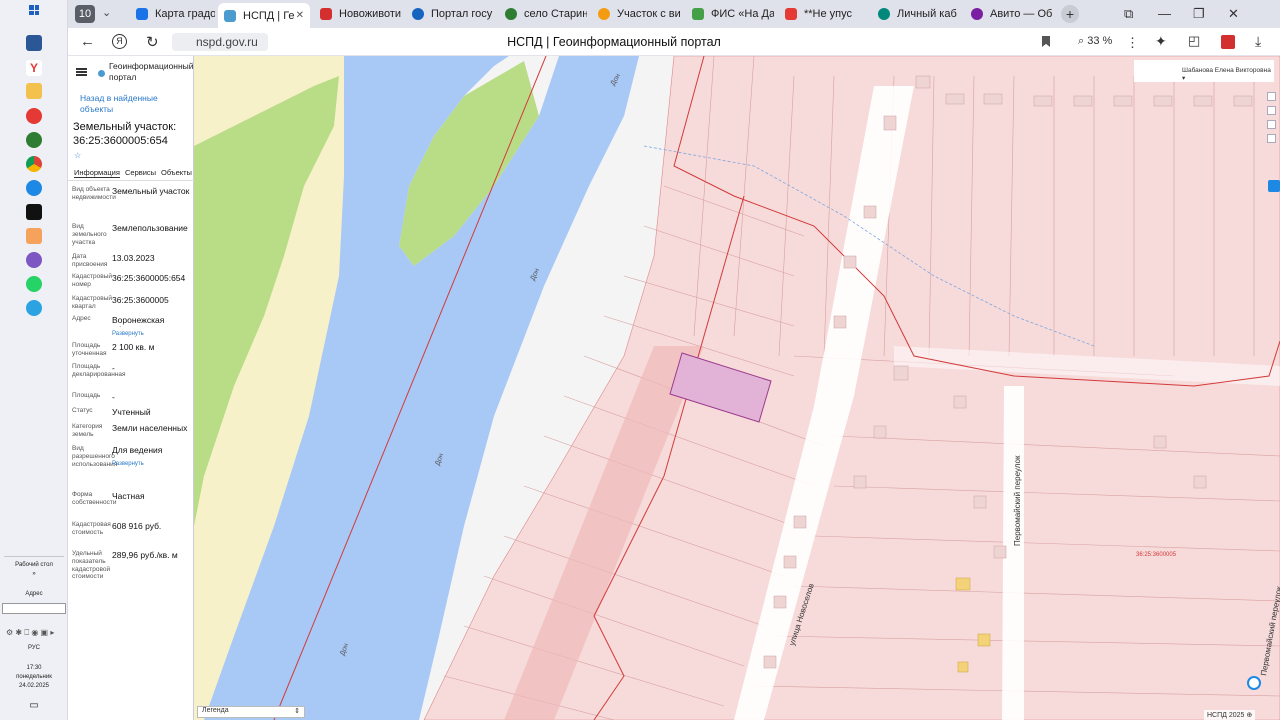 Image resolution: width=1280 pixels, height=720 pixels. Describe the element at coordinates (300, 15) in the screenshot. I see `close-icon: ✕` at that location.